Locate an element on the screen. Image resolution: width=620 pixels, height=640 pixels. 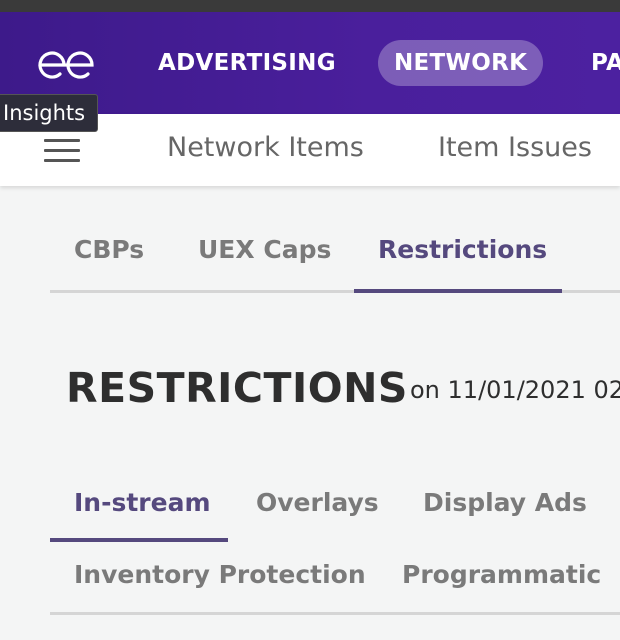
nav-item-advertising: ADVERTISING is located at coordinates (247, 63).